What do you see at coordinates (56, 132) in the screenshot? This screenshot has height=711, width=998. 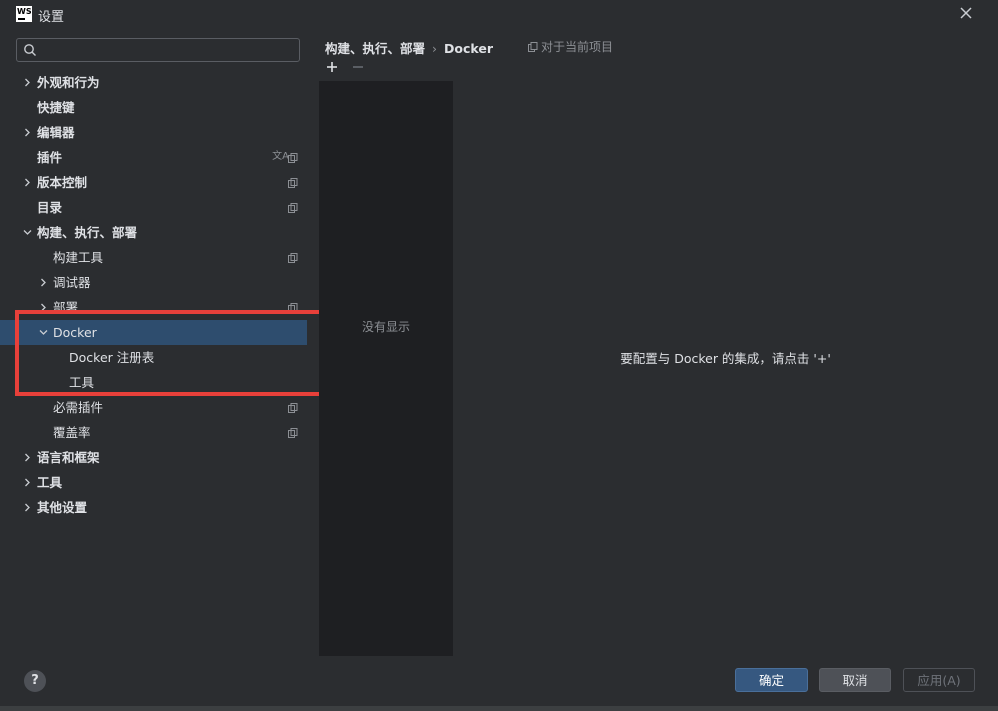 I see `tree-item-label: 编辑器` at bounding box center [56, 132].